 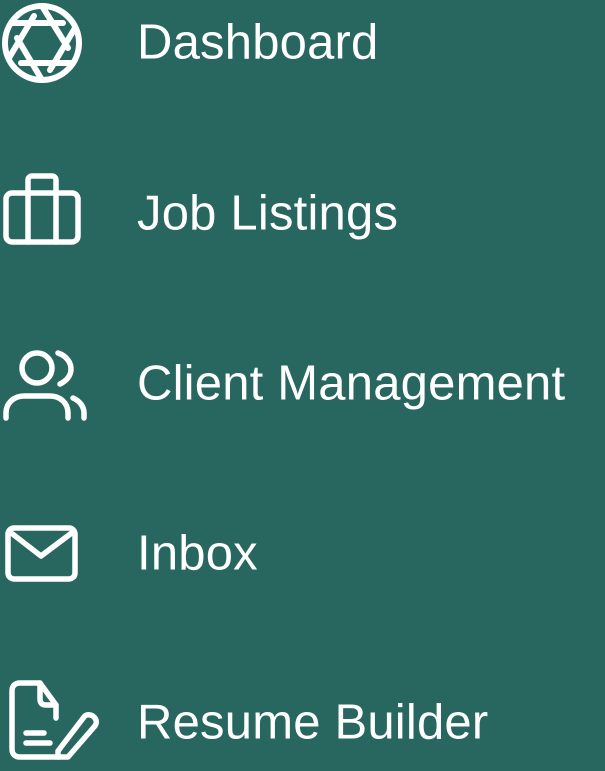 What do you see at coordinates (49, 723) in the screenshot?
I see `file-edit-icon` at bounding box center [49, 723].